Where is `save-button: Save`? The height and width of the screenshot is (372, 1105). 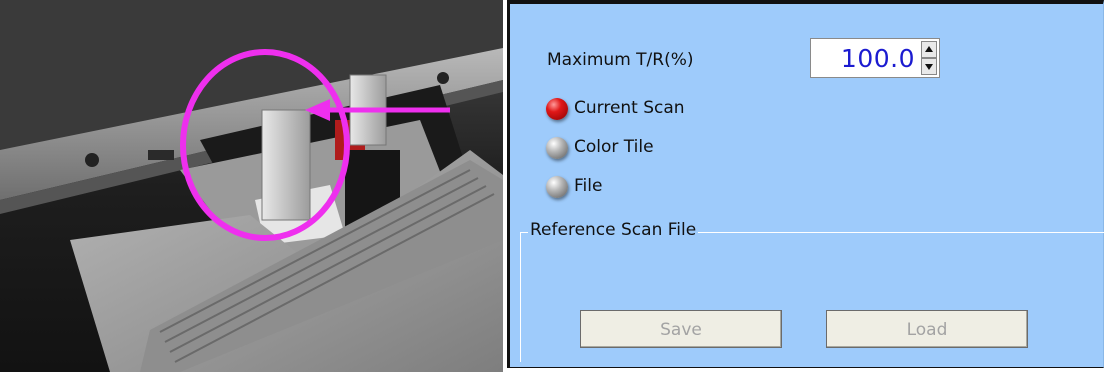
save-button: Save is located at coordinates (681, 329).